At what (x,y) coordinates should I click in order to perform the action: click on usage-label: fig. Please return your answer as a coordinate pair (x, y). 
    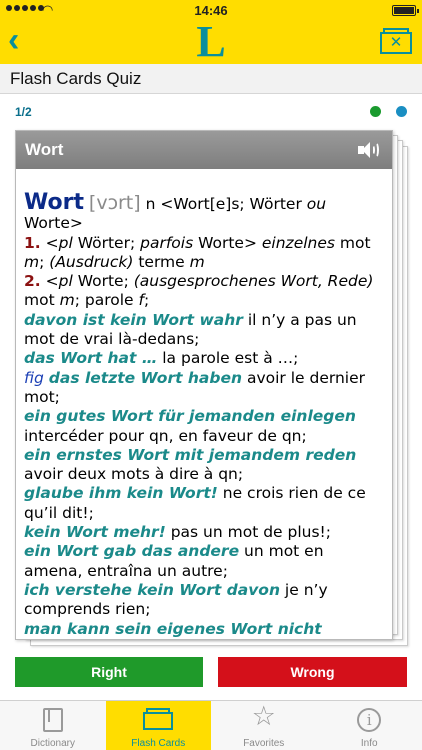
    Looking at the image, I should click on (34, 377).